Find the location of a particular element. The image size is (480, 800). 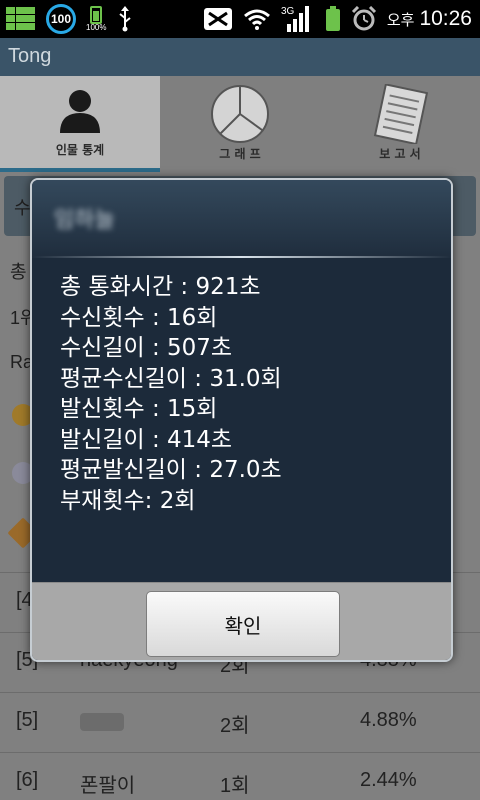

tab-bar: 인물 통계 그 래 프 보 고 서 is located at coordinates (240, 124).